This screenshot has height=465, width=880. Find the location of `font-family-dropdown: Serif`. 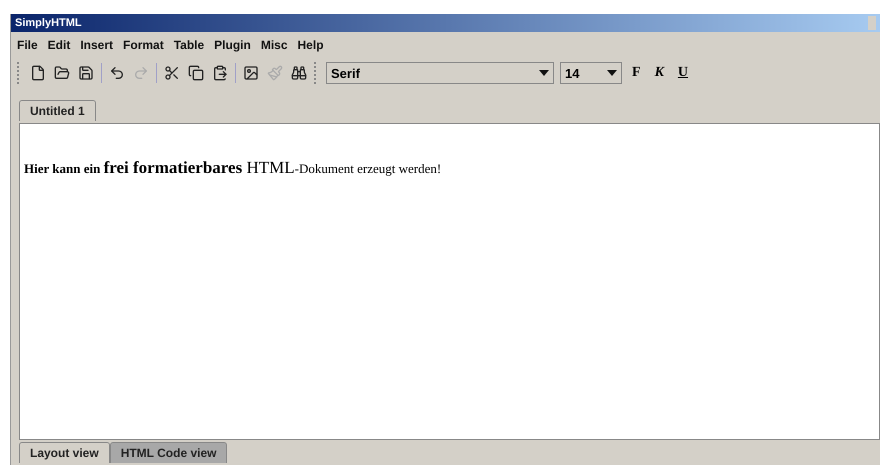

font-family-dropdown: Serif is located at coordinates (440, 73).